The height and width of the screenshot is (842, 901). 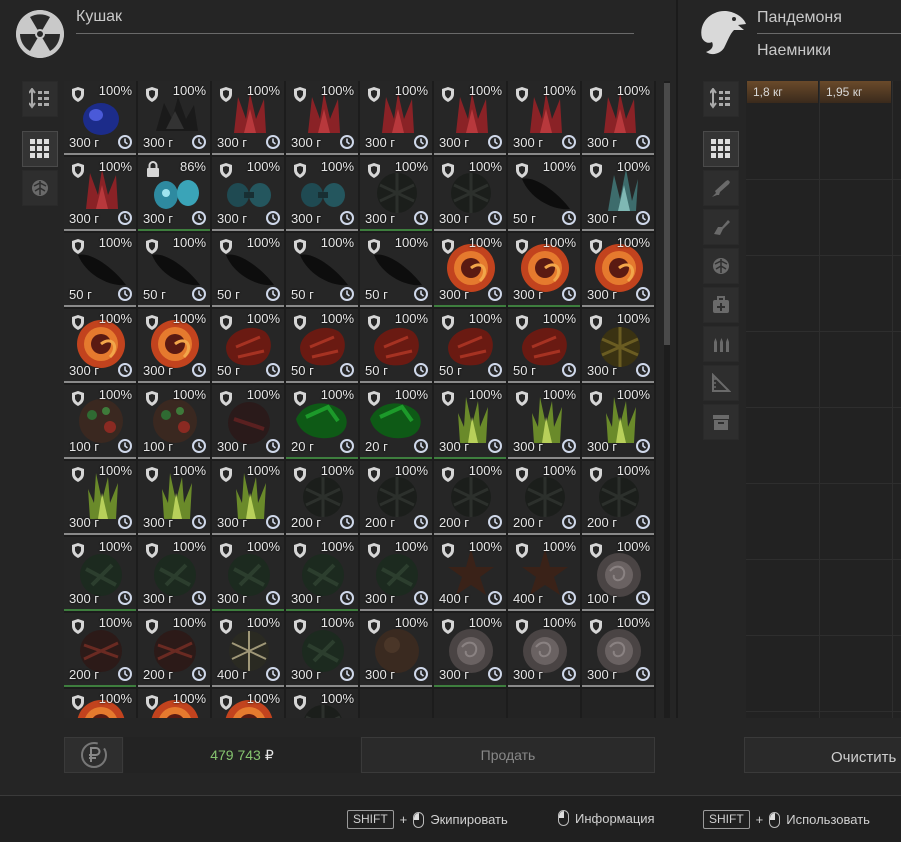 I want to click on trader-sort-button, so click(x=721, y=99).